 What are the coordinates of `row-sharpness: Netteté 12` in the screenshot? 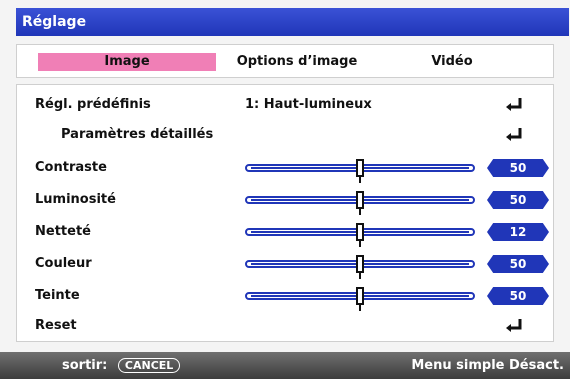 It's located at (285, 233).